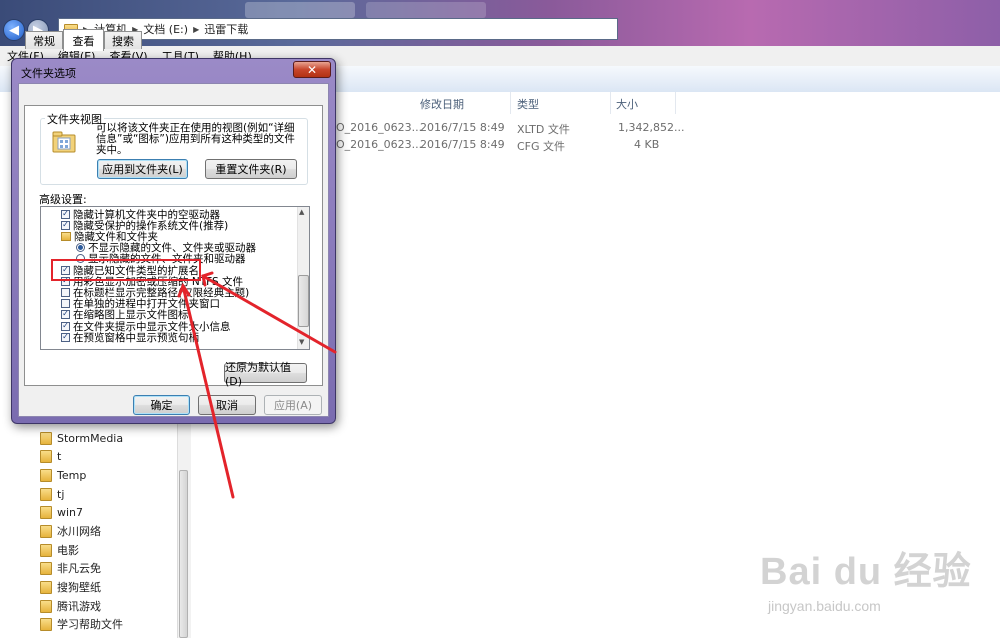 The width and height of the screenshot is (1000, 638). Describe the element at coordinates (866, 572) in the screenshot. I see `watermark-logo: Bai du 经验` at that location.